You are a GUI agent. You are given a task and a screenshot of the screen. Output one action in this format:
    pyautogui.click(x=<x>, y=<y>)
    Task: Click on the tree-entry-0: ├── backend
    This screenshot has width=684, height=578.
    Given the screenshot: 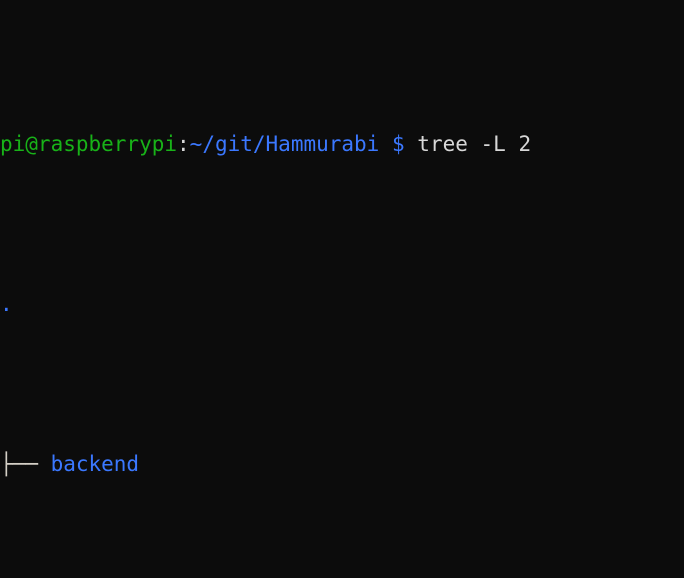 What is the action you would take?
    pyautogui.click(x=342, y=464)
    